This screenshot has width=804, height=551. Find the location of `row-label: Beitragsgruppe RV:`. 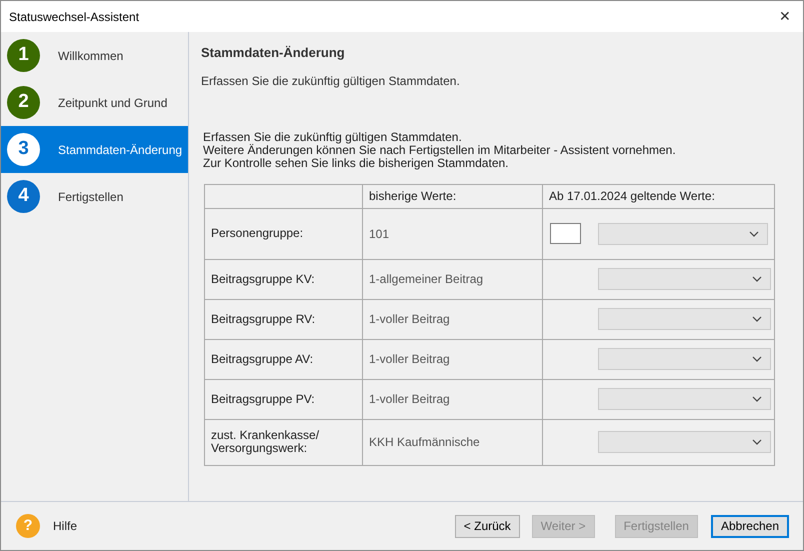

row-label: Beitragsgruppe RV: is located at coordinates (263, 319).